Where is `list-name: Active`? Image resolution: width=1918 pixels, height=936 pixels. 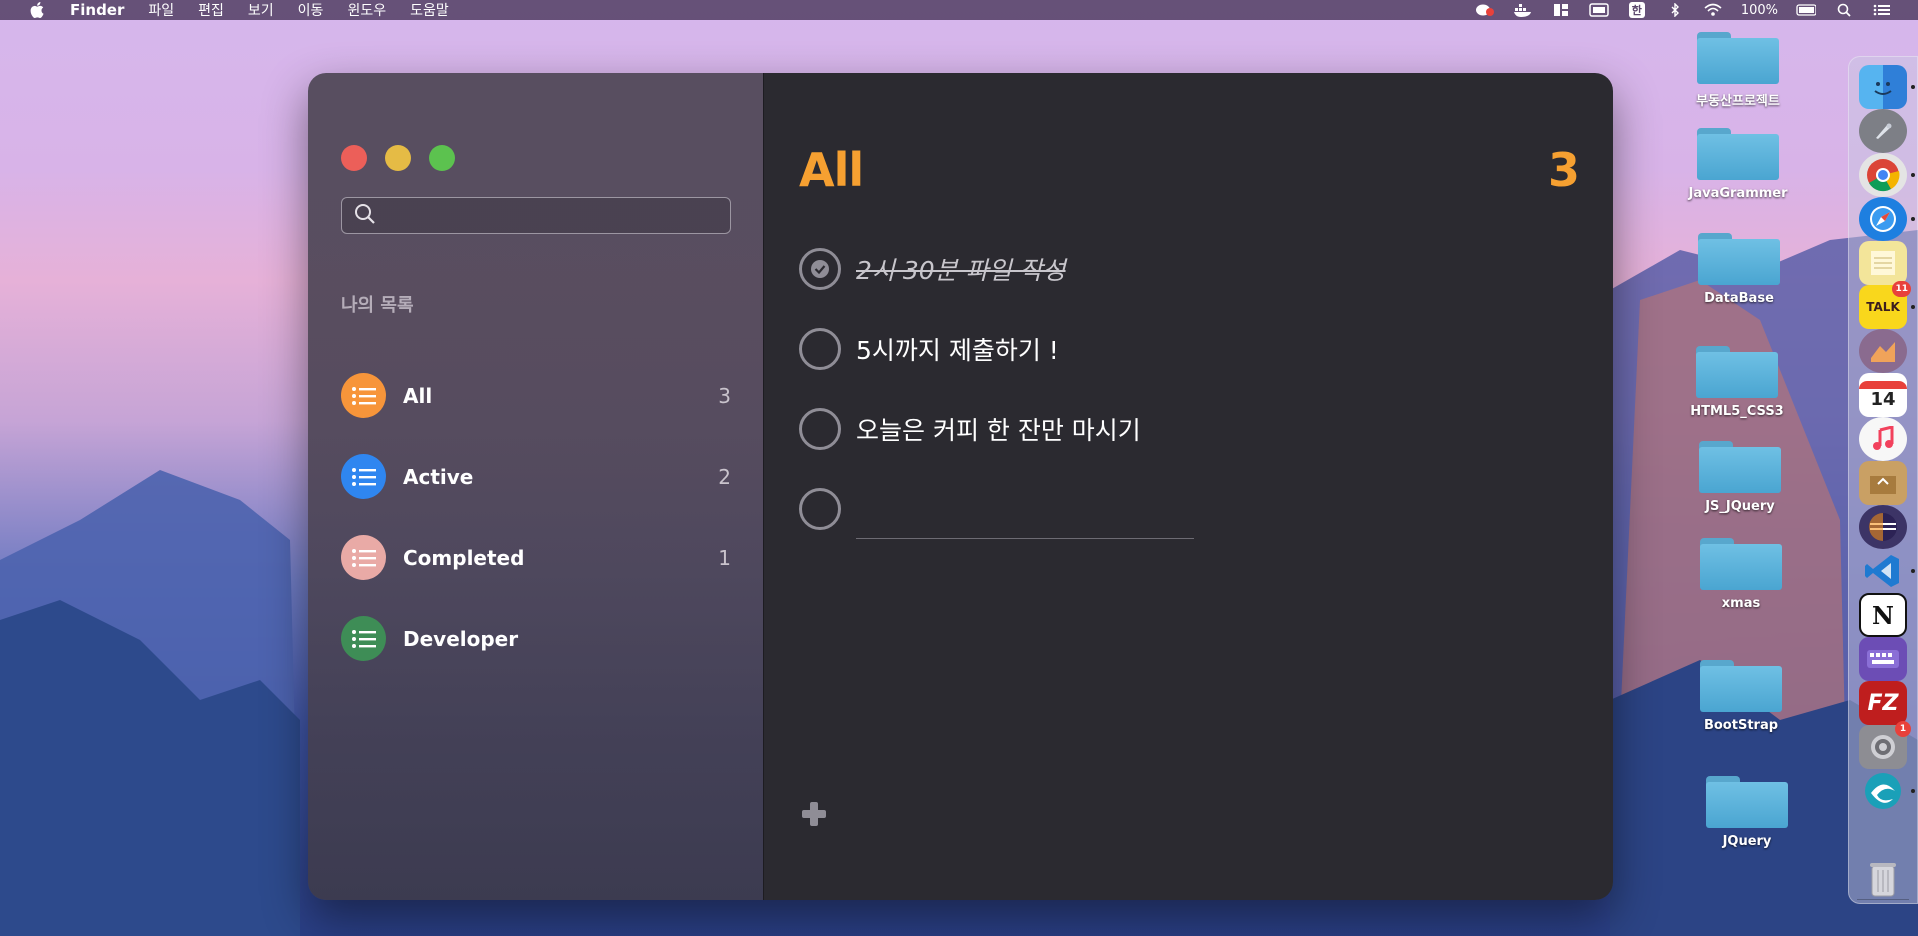
list-name: Active is located at coordinates (438, 476).